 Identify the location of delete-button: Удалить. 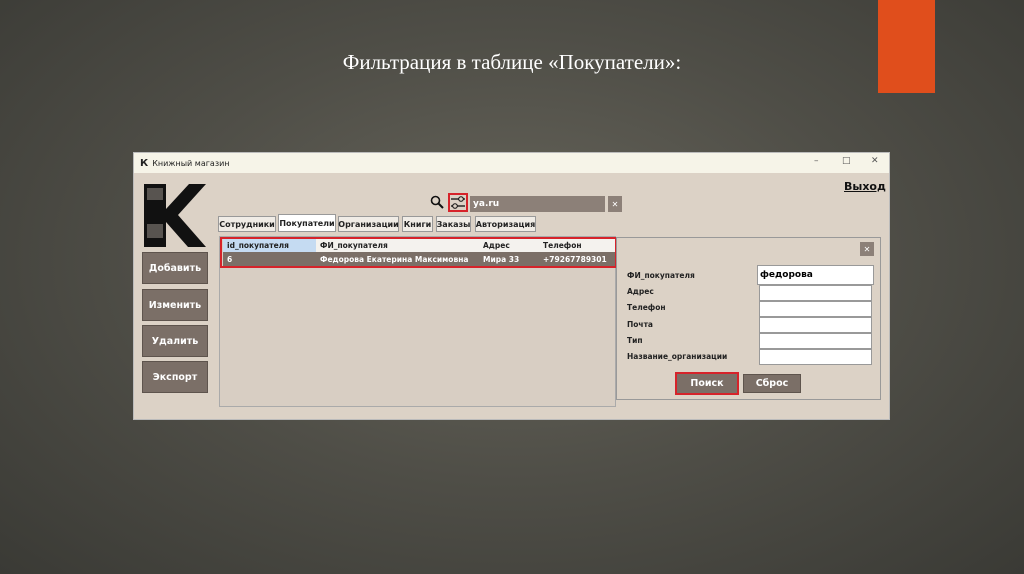
(175, 341).